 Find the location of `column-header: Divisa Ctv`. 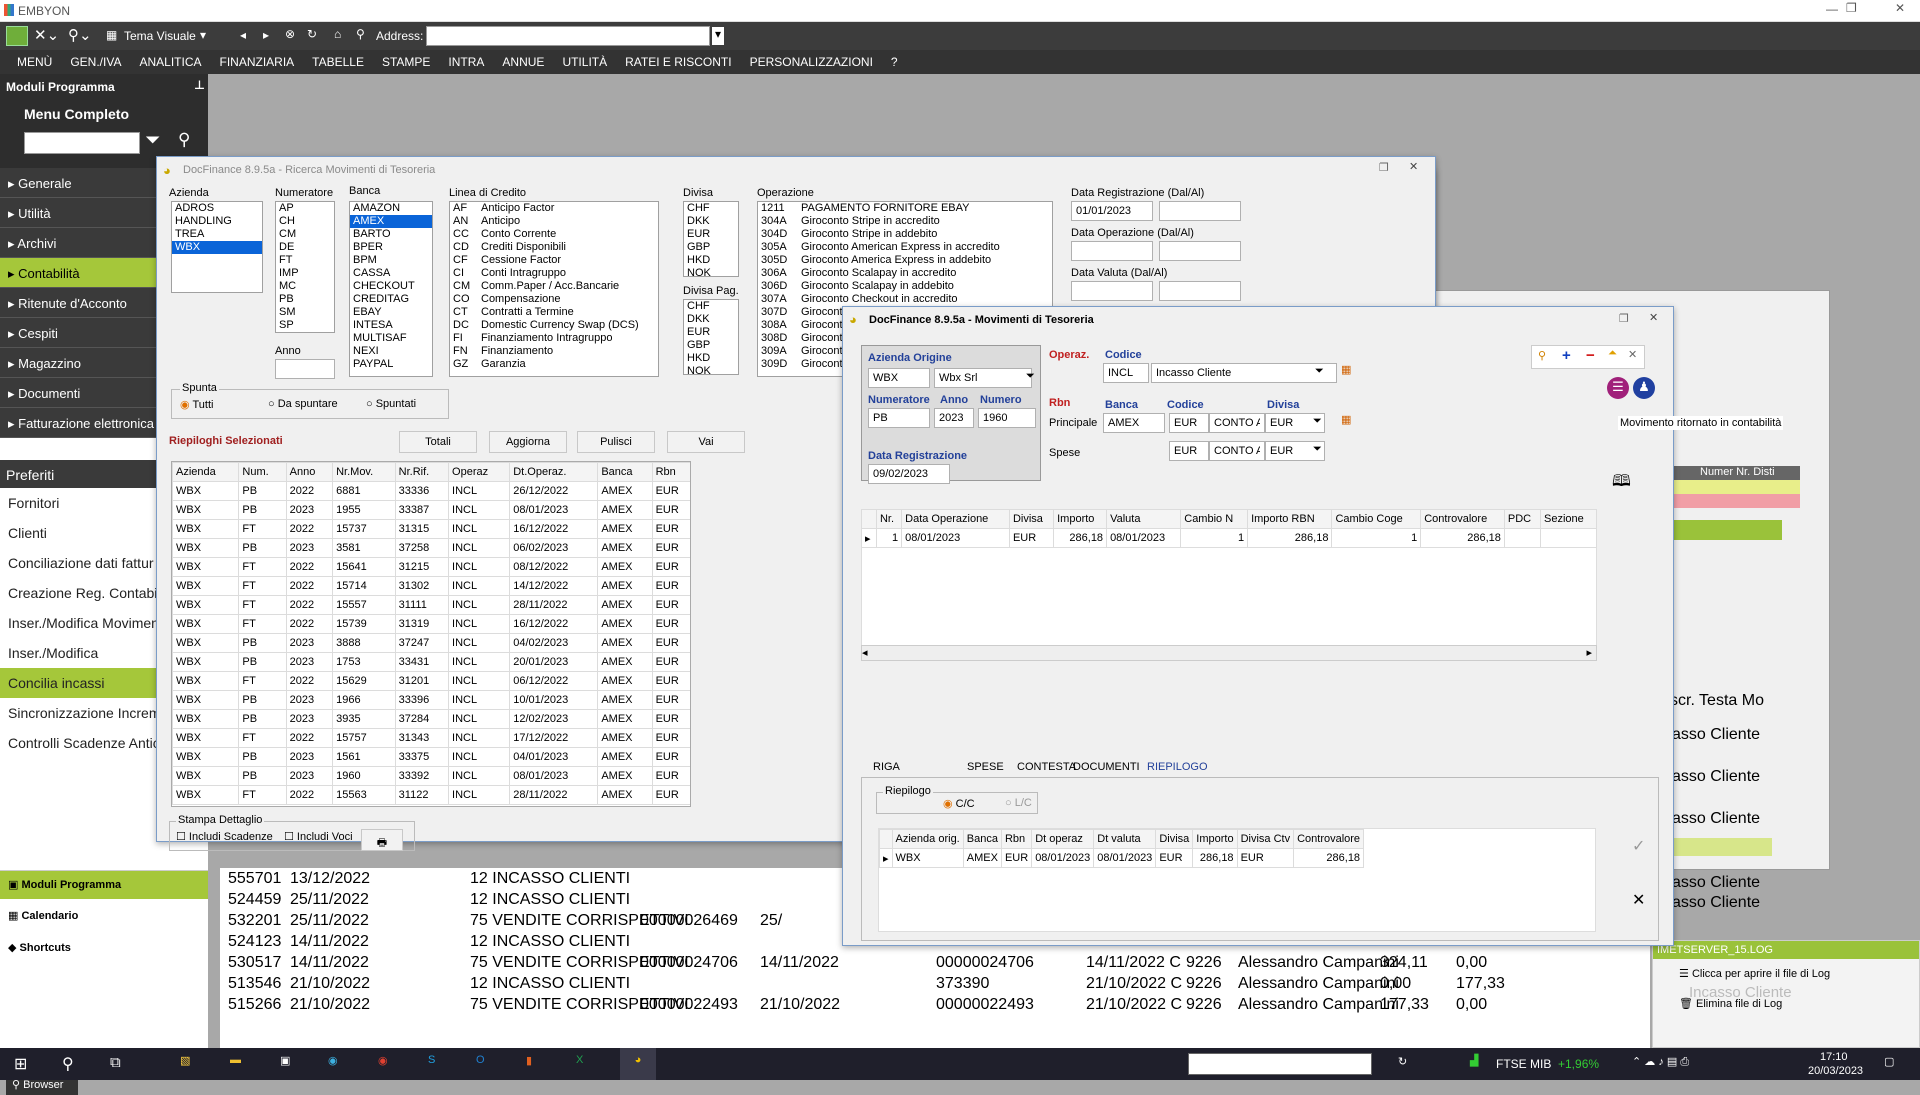

column-header: Divisa Ctv is located at coordinates (1265, 839).